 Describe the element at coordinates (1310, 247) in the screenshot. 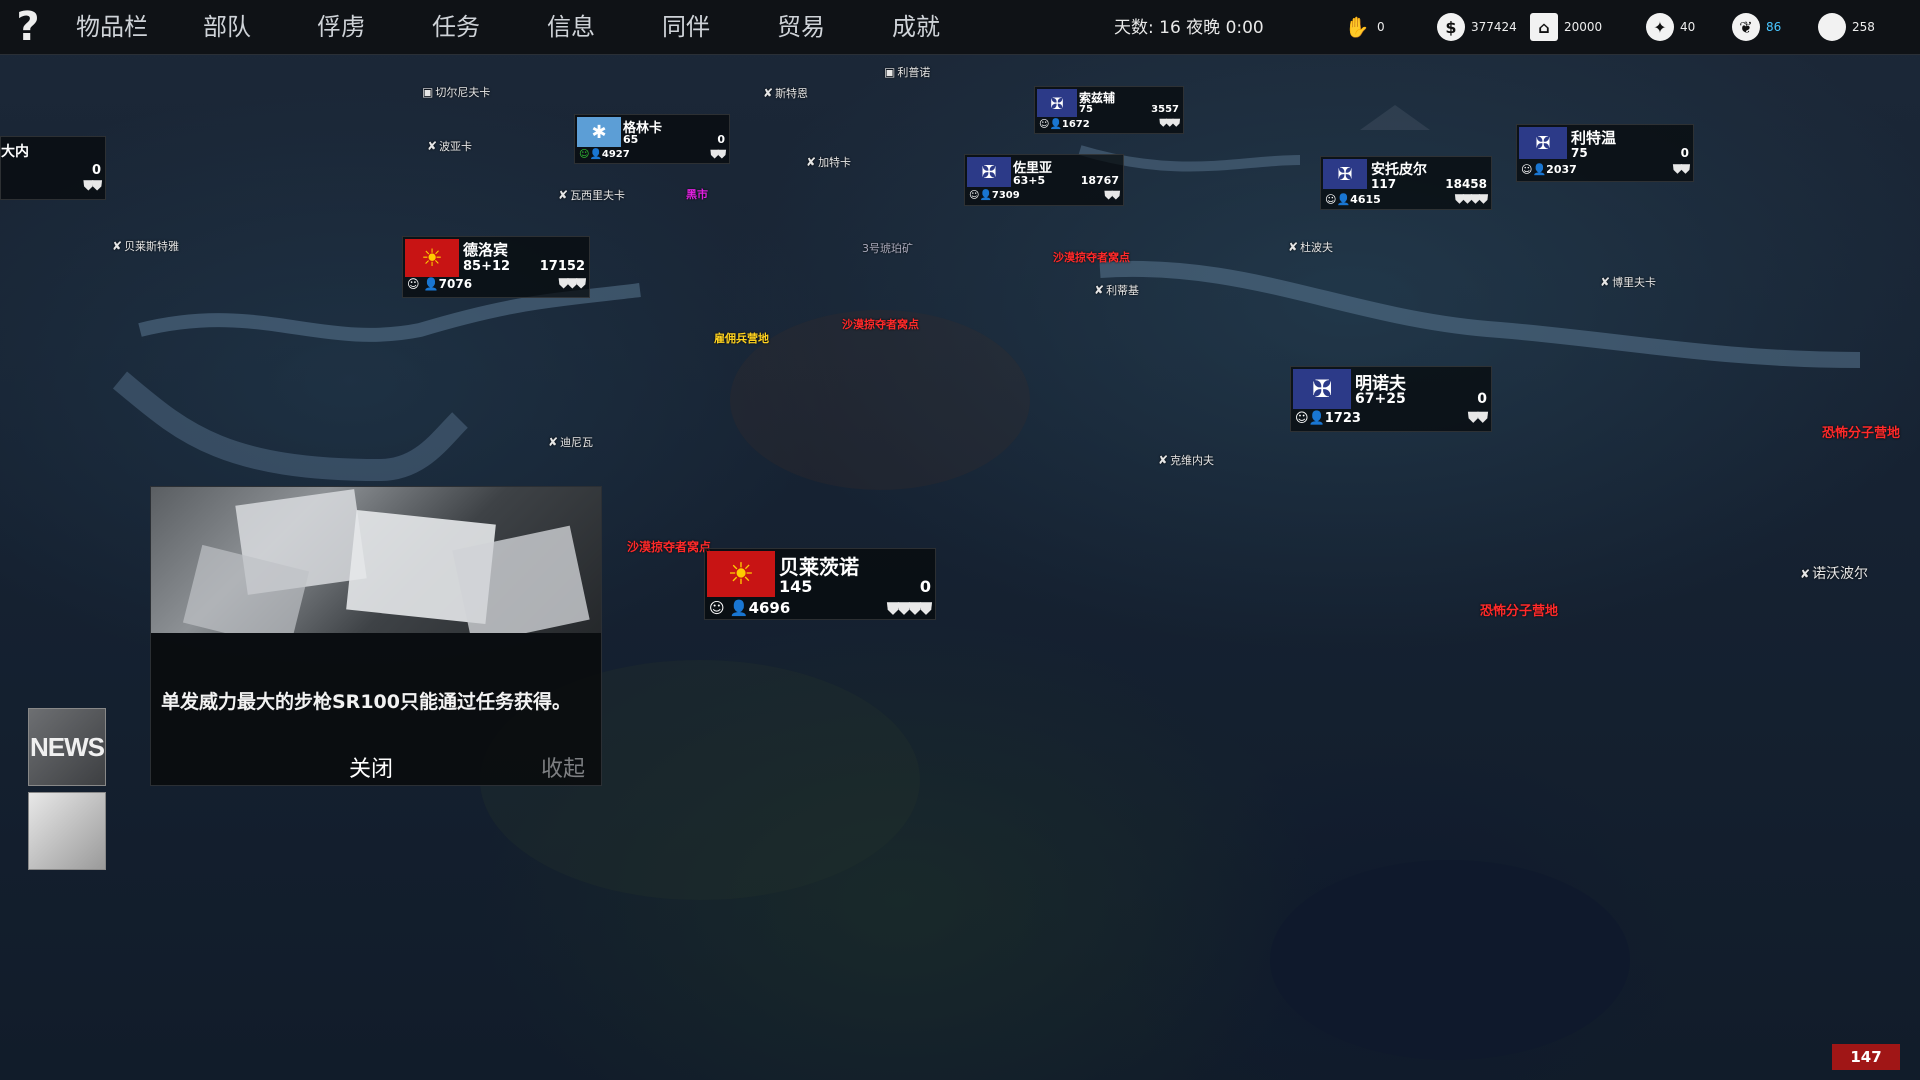

I see `place-village: ✘ 杜波夫` at that location.